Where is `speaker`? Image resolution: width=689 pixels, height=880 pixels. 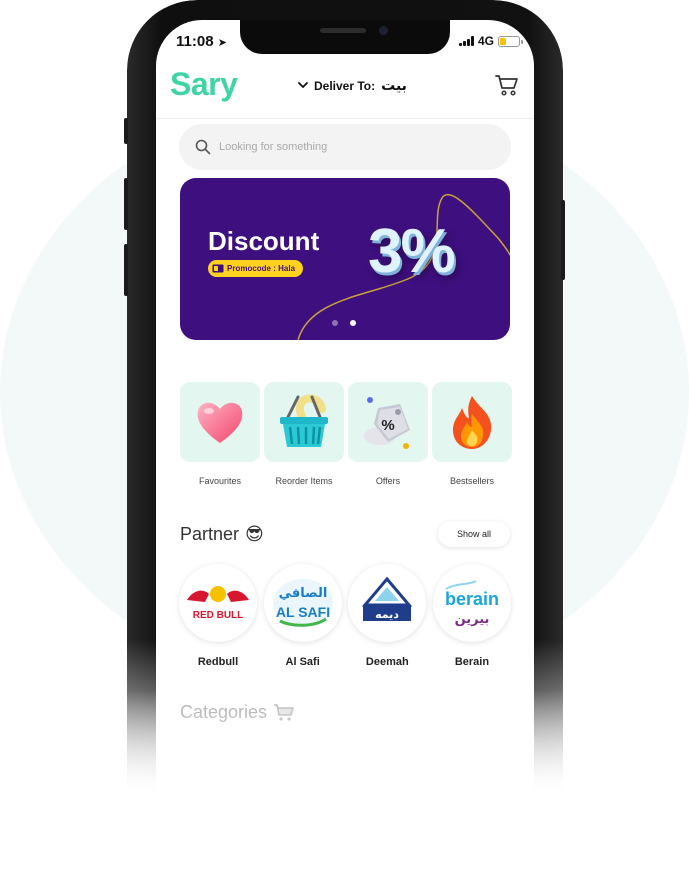
speaker is located at coordinates (343, 30).